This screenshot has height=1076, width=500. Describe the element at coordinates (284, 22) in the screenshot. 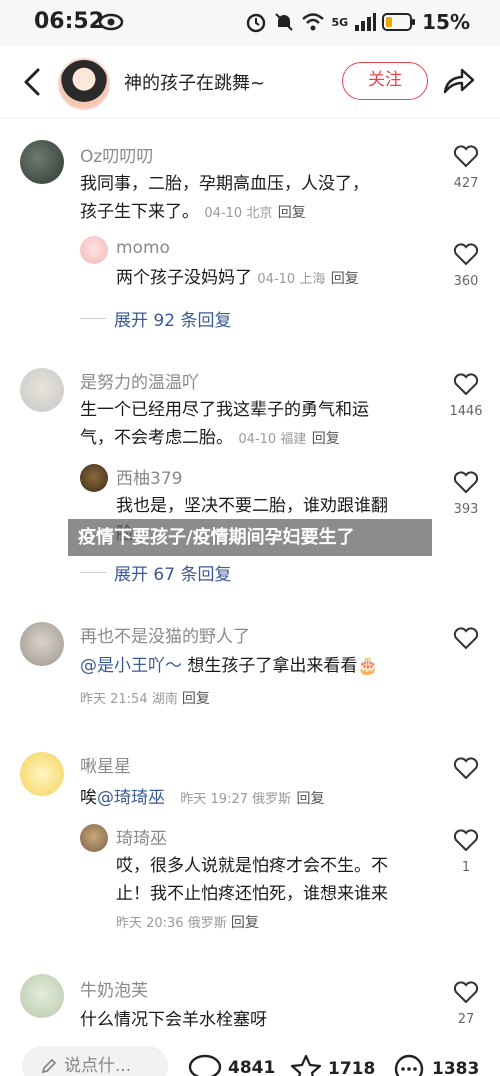

I see `mute-icon` at that location.